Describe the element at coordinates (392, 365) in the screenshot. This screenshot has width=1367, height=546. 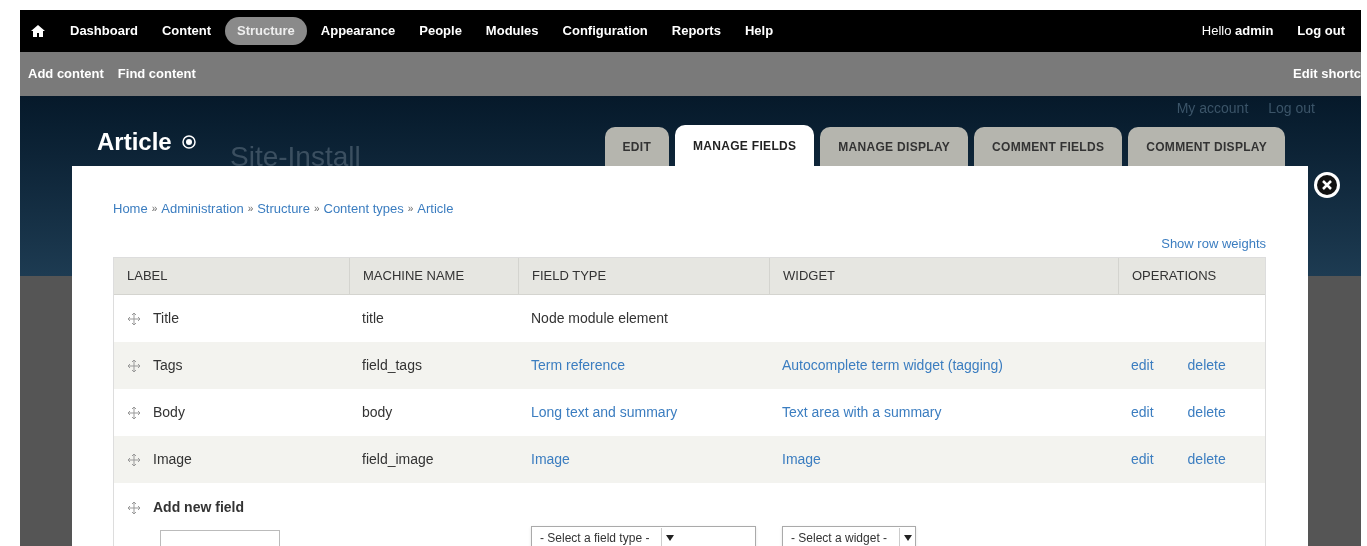
I see `table-cell: field_tags` at that location.